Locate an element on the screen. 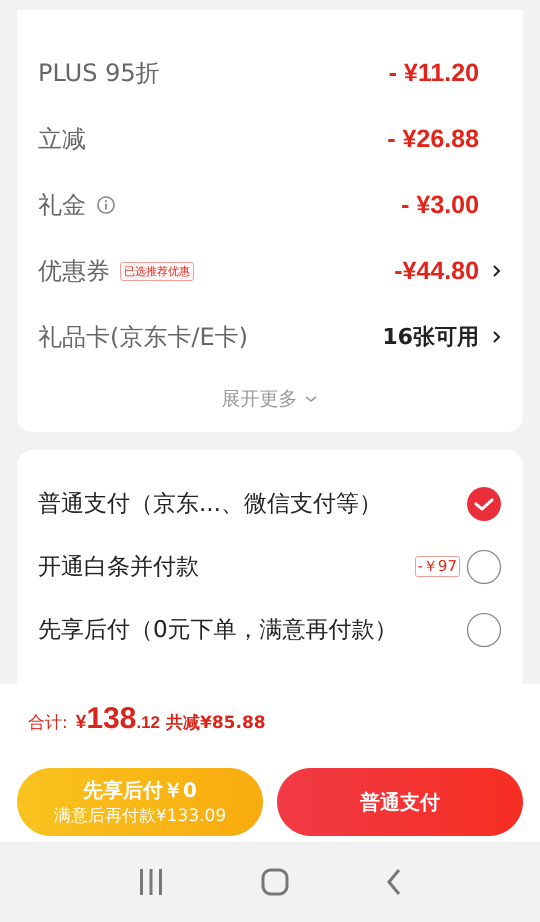 The image size is (540, 922). info-icon is located at coordinates (106, 205).